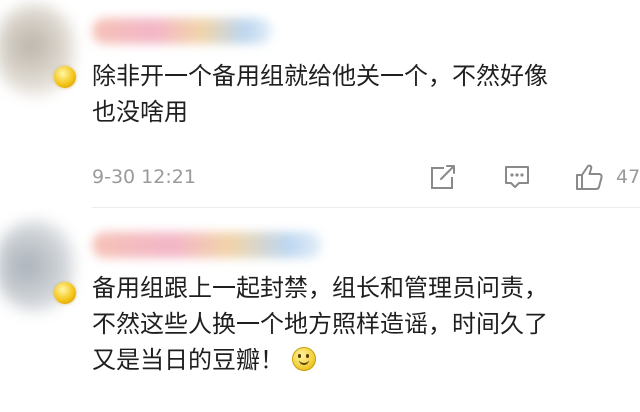  I want to click on comment-text-line: 也没啥用, so click(140, 112).